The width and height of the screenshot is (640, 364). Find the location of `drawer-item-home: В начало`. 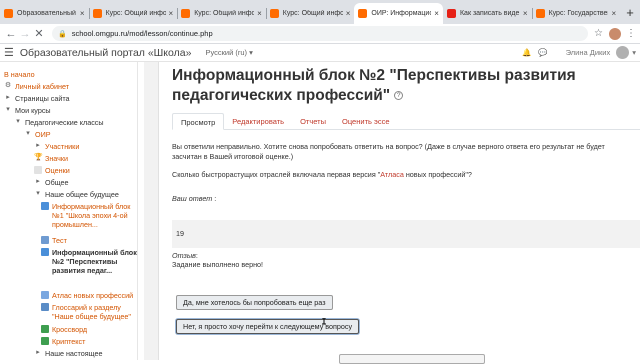

drawer-item-home: В начало is located at coordinates (19, 74).